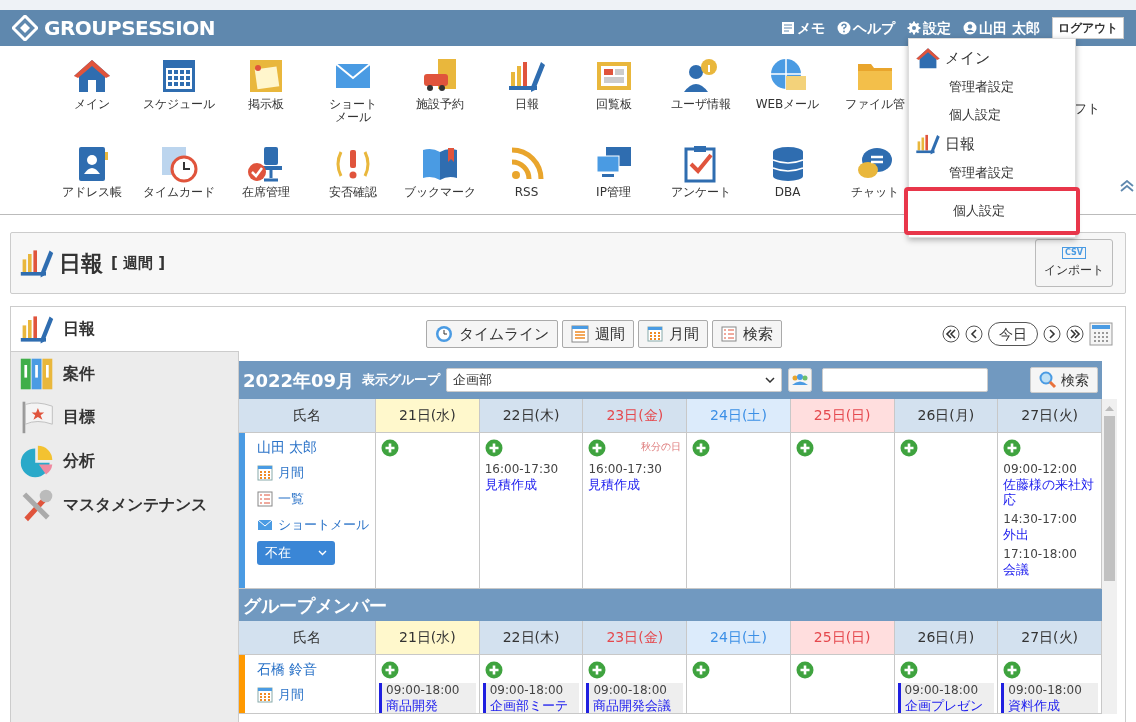 This screenshot has width=1136, height=722. I want to click on app-launcher: 在席管理, so click(265, 179).